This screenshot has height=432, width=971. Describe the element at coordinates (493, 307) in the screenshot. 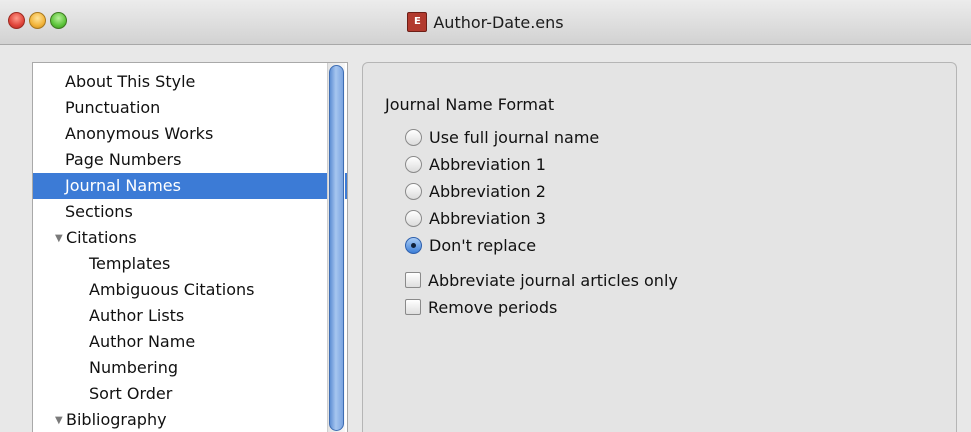

I see `checkbox-label: Remove periods` at that location.